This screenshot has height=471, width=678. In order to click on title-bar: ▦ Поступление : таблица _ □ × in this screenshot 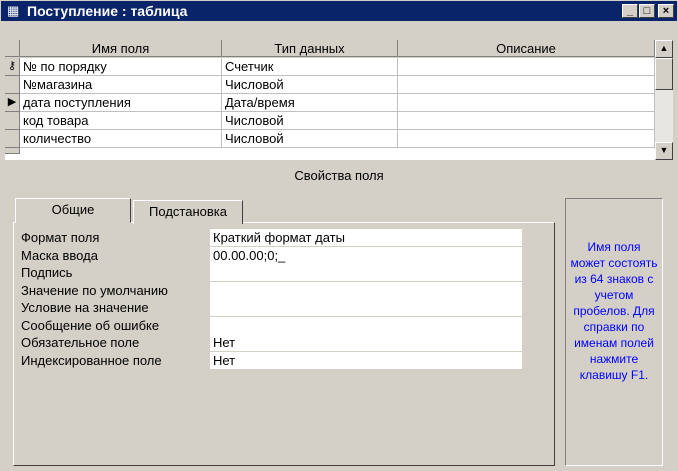, I will do `click(339, 11)`.